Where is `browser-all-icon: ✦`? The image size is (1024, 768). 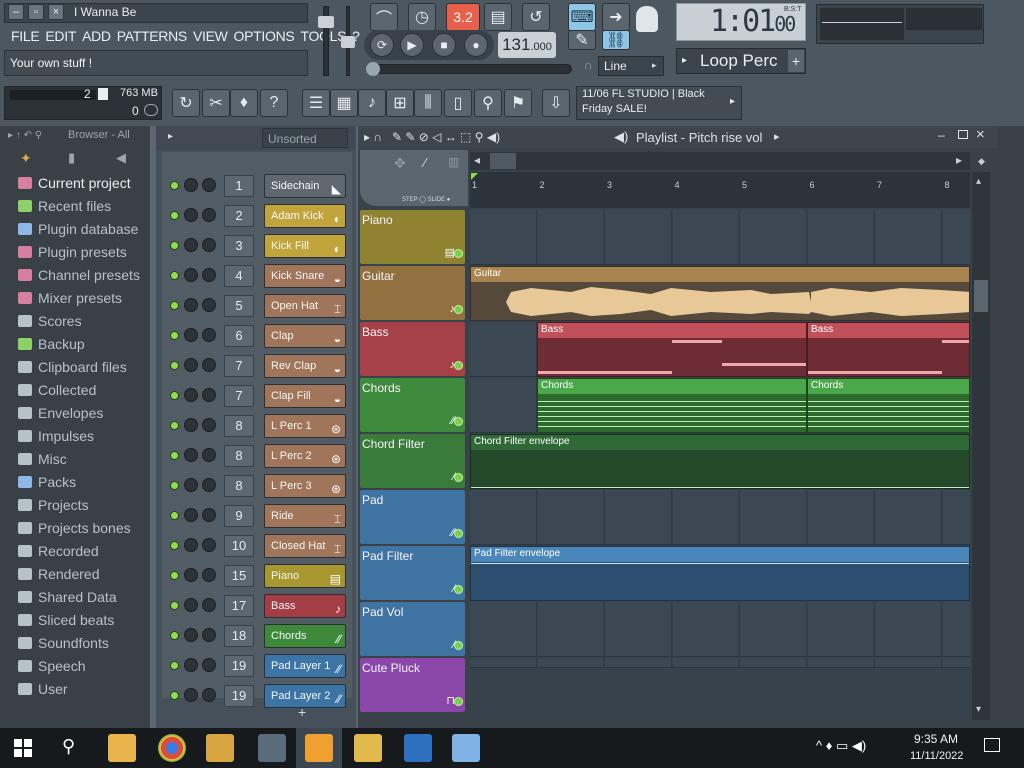
browser-all-icon: ✦ is located at coordinates (26, 158).